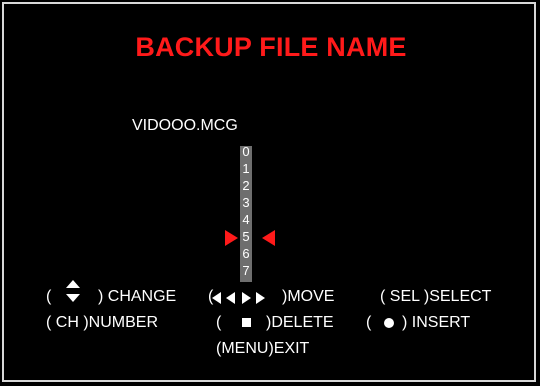 The height and width of the screenshot is (386, 540). What do you see at coordinates (436, 322) in the screenshot?
I see `insert-label: ) INSERT` at bounding box center [436, 322].